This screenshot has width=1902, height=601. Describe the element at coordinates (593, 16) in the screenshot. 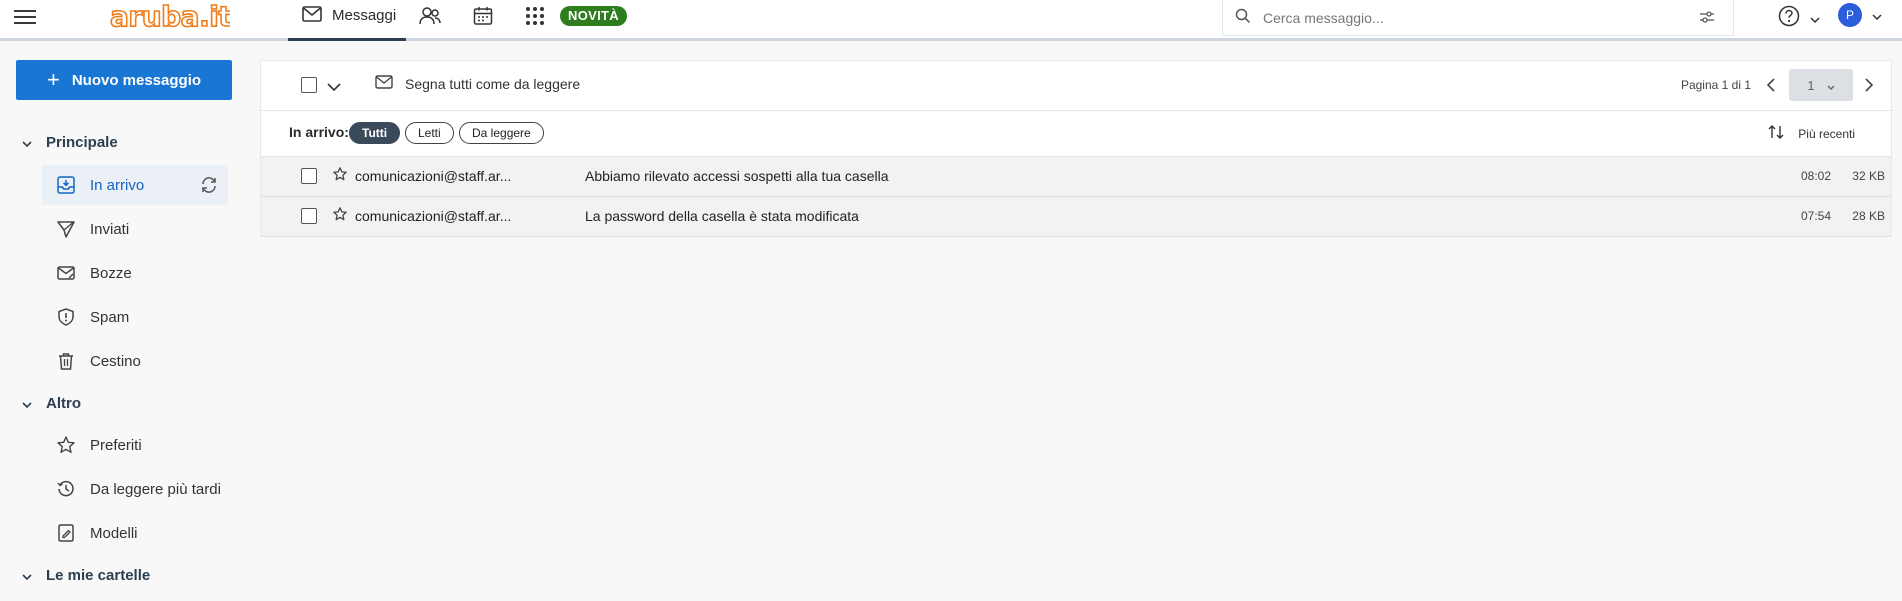

I see `novita-badge: NOVITÀ` at that location.